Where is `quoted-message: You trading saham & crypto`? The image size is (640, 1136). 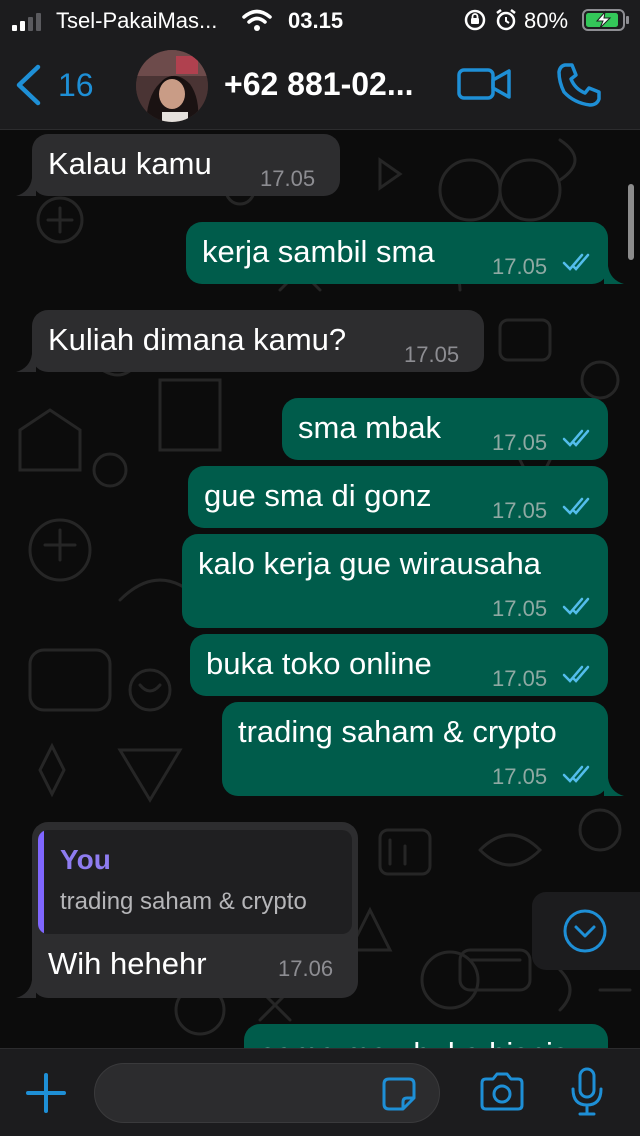 quoted-message: You trading saham & crypto is located at coordinates (195, 882).